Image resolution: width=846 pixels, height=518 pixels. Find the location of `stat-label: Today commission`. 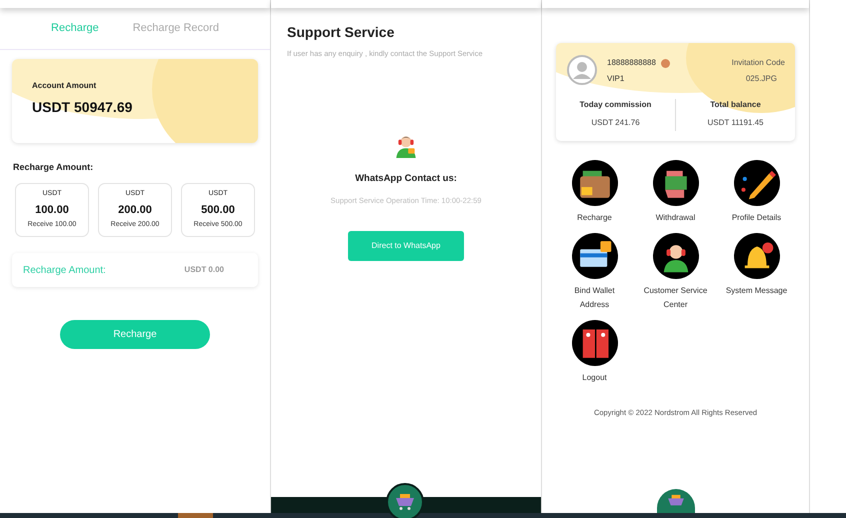

stat-label: Today commission is located at coordinates (616, 105).